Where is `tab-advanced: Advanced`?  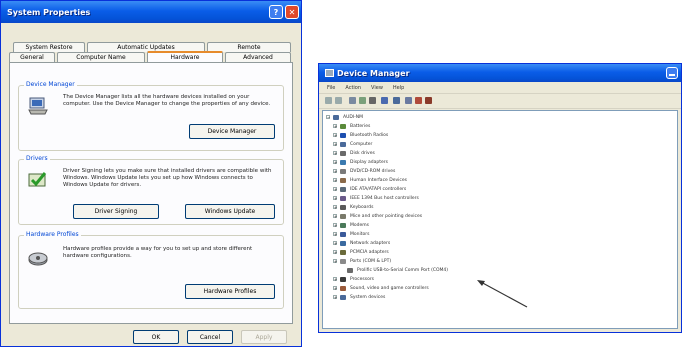 tab-advanced: Advanced is located at coordinates (258, 57).